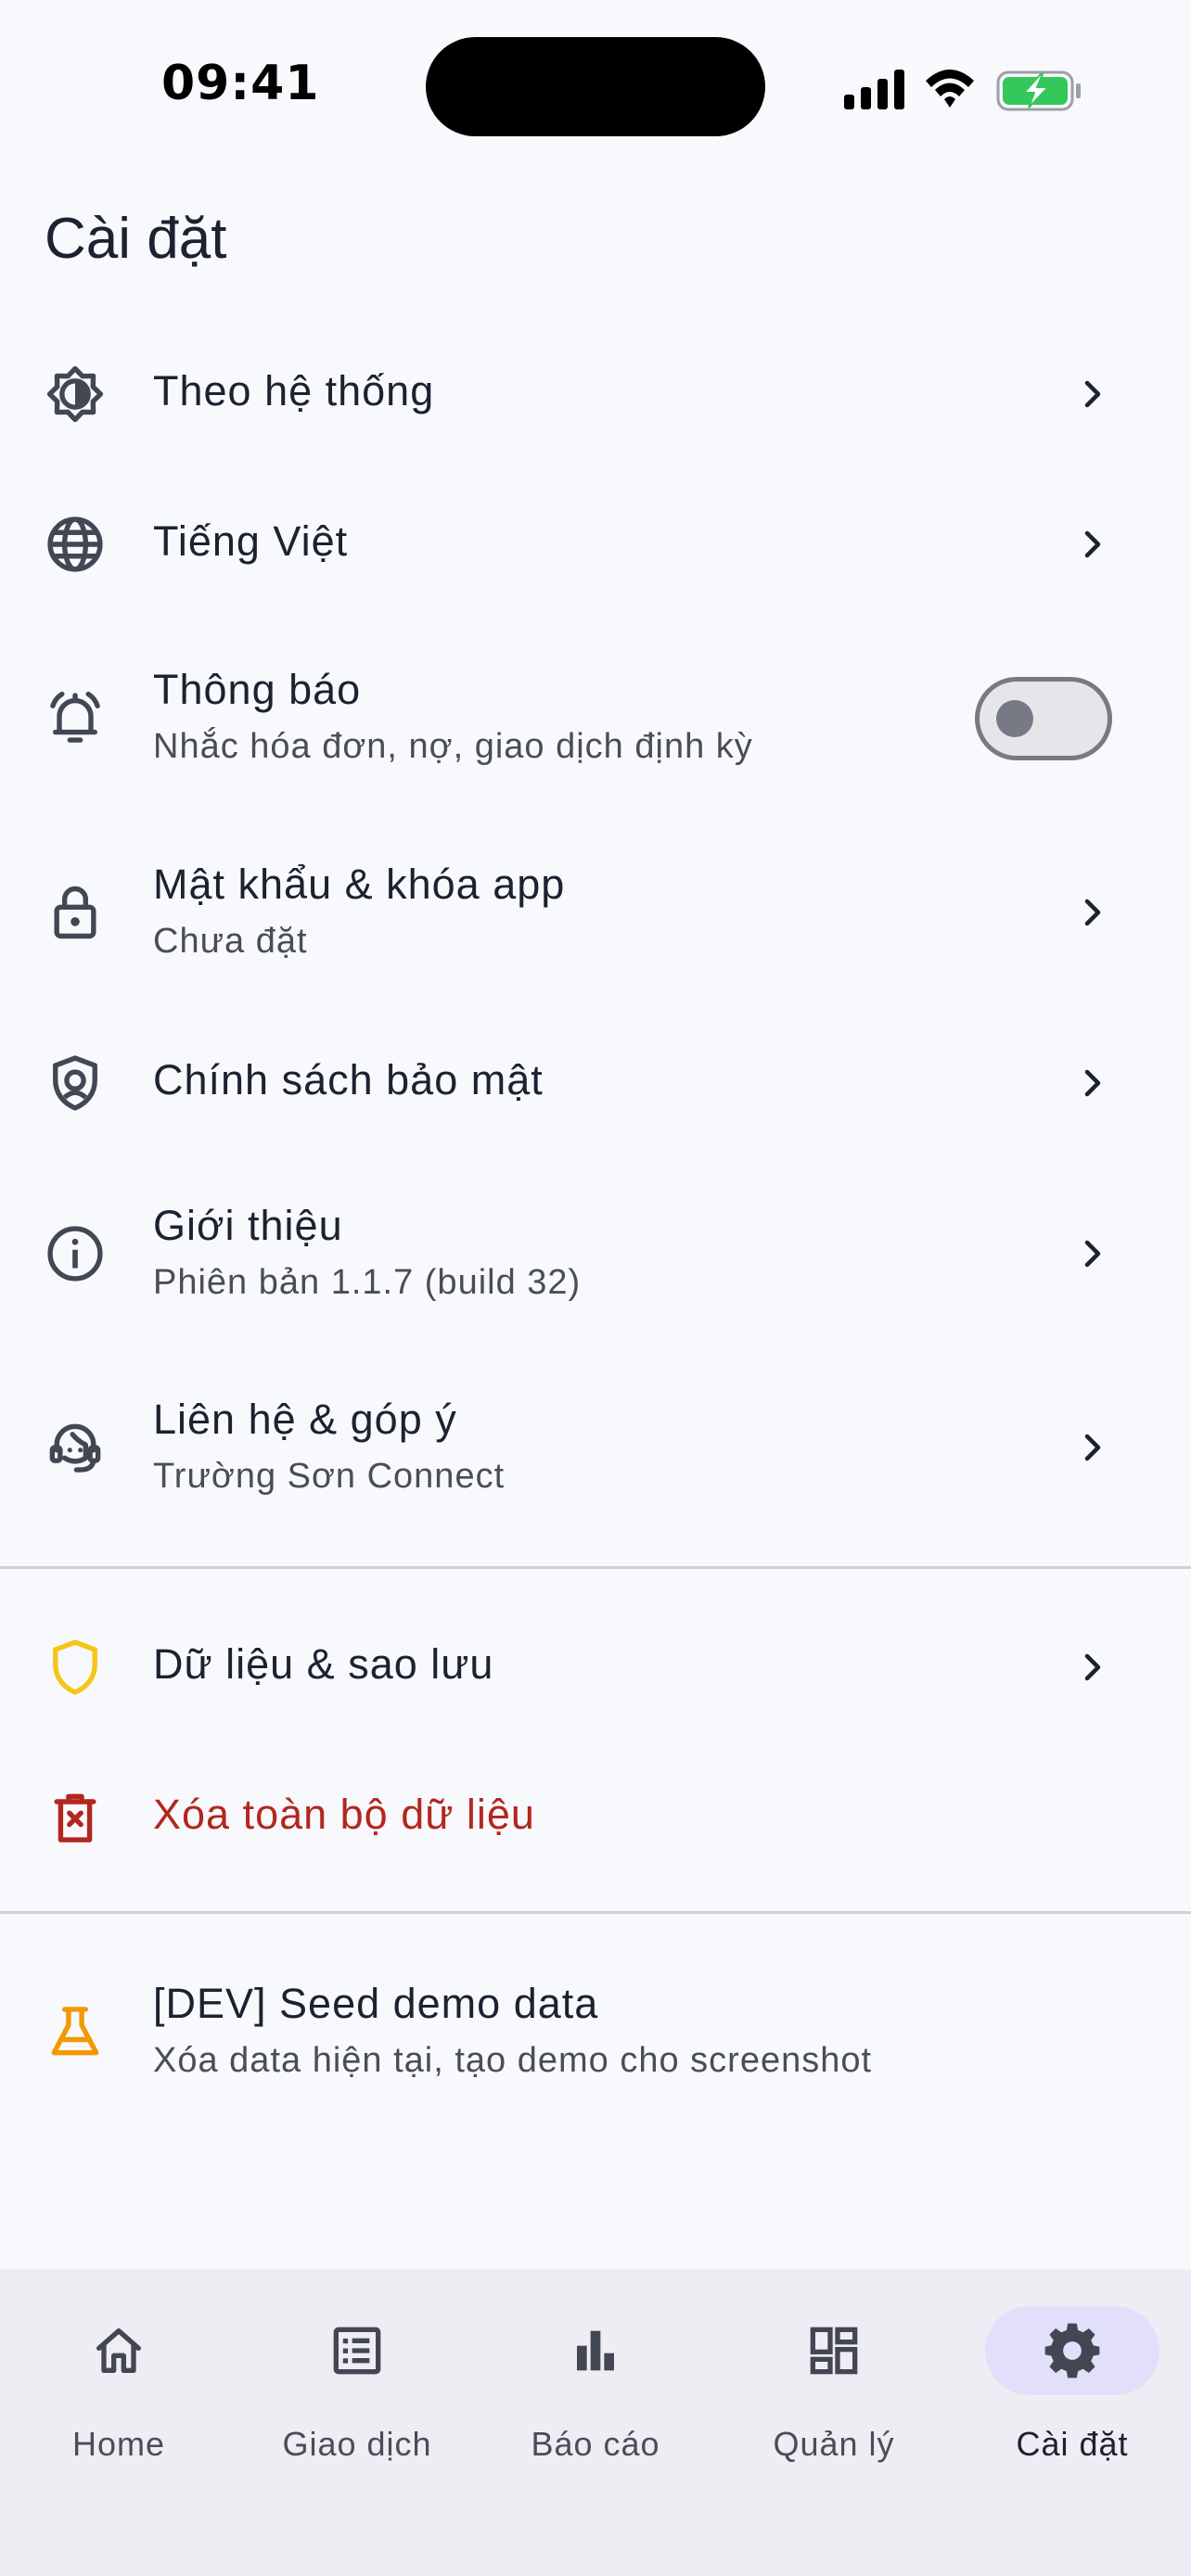 This screenshot has width=1191, height=2576. I want to click on nav-item-transactions: Giao dịch, so click(357, 2371).